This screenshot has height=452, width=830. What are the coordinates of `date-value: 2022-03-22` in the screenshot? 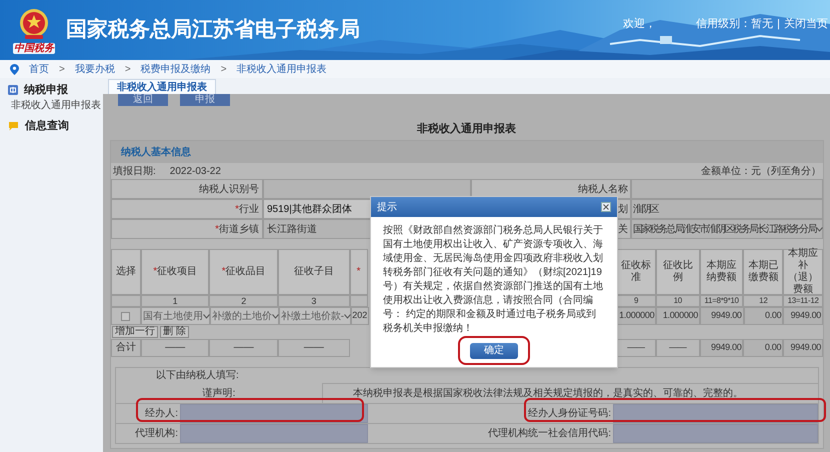 It's located at (195, 171).